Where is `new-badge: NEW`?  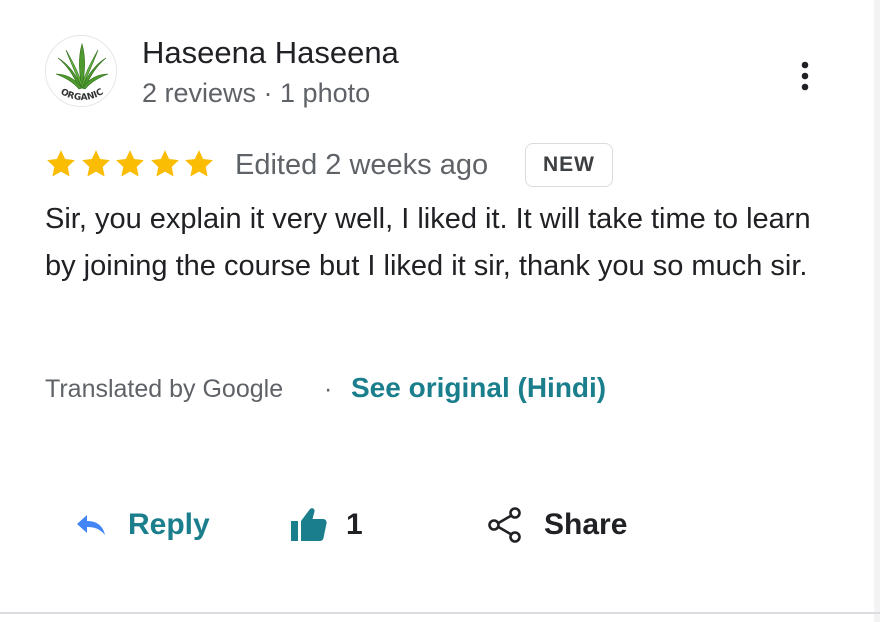 new-badge: NEW is located at coordinates (569, 165).